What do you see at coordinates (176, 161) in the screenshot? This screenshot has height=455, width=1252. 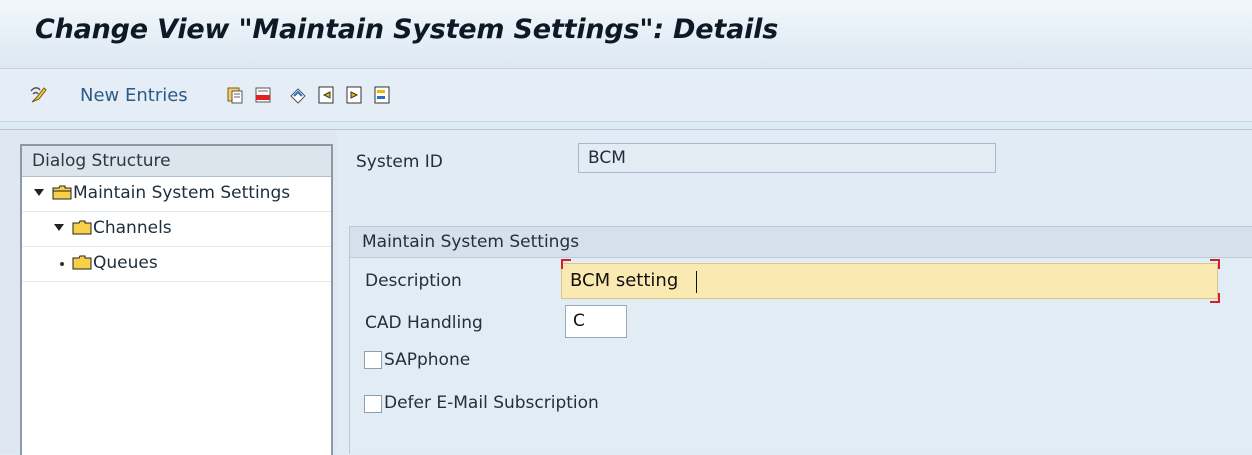 I see `dialog-structure-header: Dialog Structure` at bounding box center [176, 161].